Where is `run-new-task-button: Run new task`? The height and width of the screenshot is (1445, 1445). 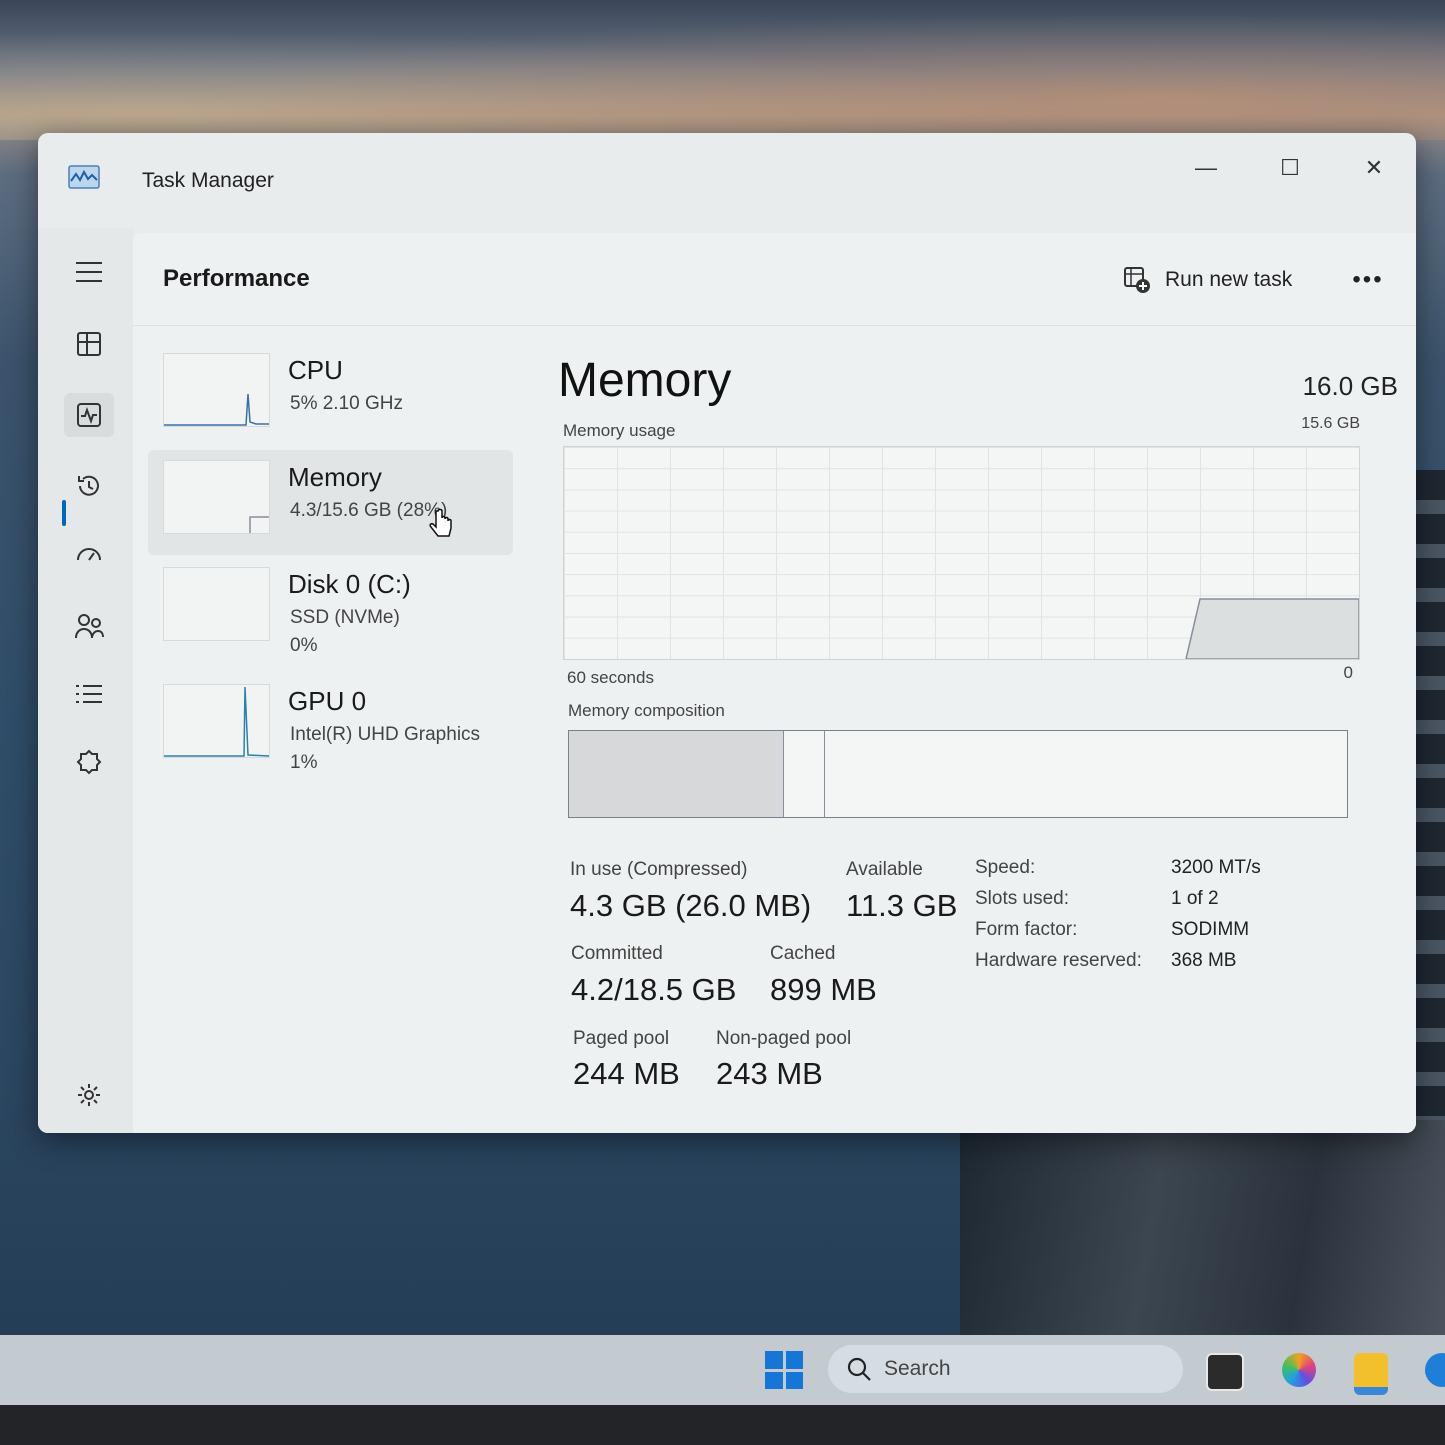 run-new-task-button: Run new task is located at coordinates (1207, 280).